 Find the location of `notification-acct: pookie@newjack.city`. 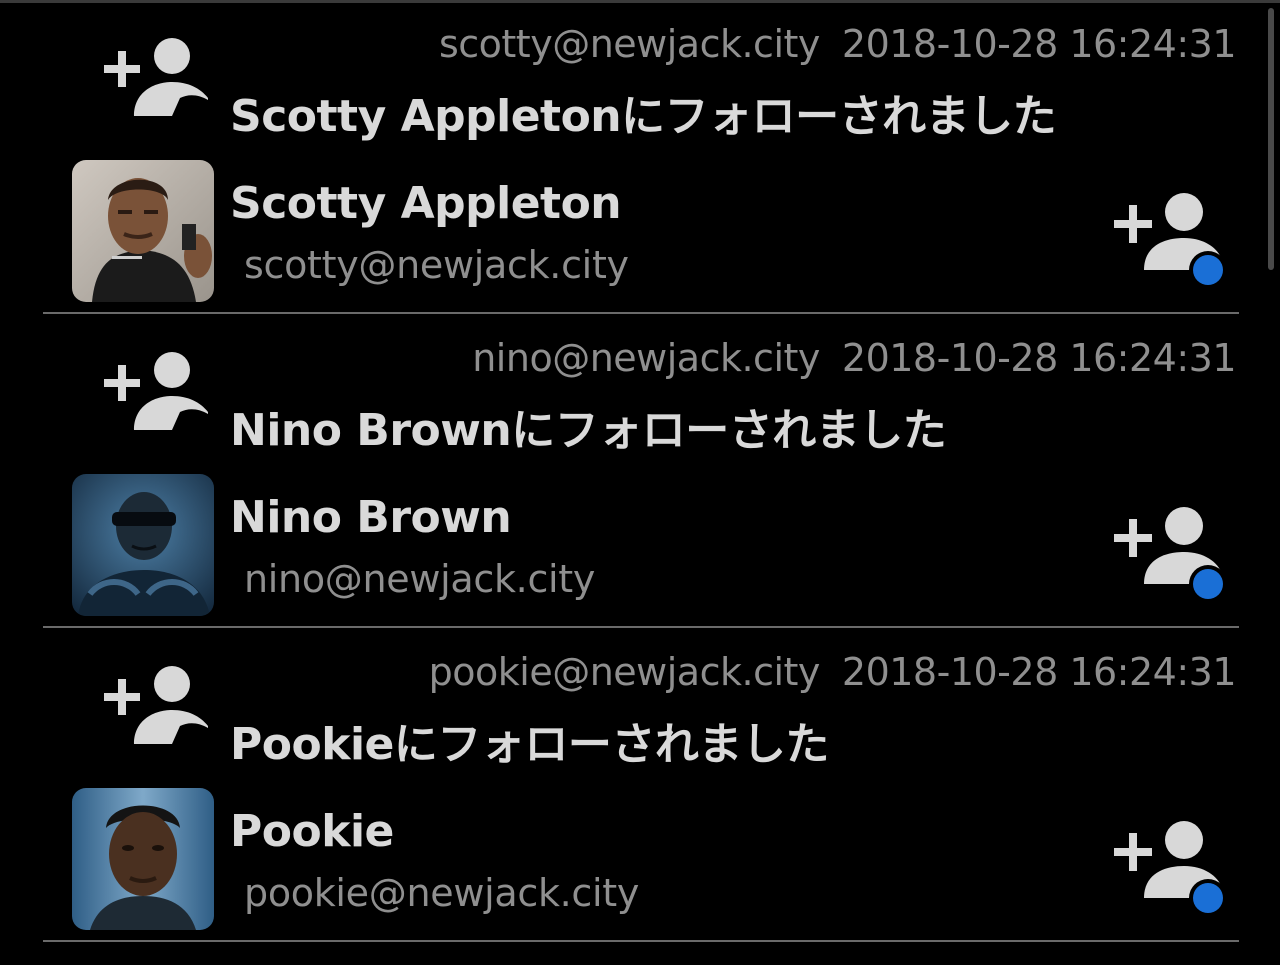

notification-acct: pookie@newjack.city is located at coordinates (625, 672).